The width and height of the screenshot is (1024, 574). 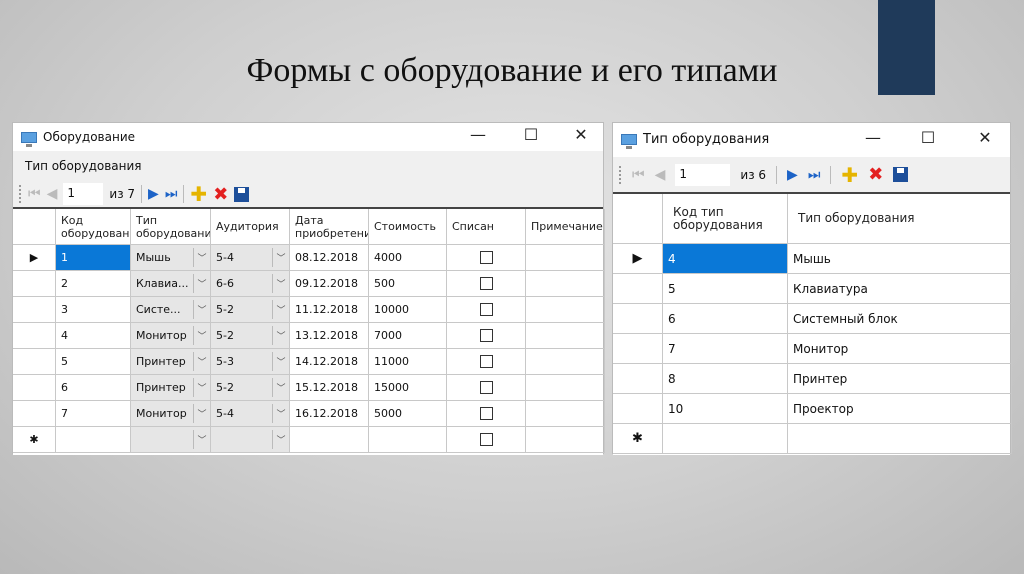 What do you see at coordinates (93, 258) in the screenshot?
I see `id-cell: 1` at bounding box center [93, 258].